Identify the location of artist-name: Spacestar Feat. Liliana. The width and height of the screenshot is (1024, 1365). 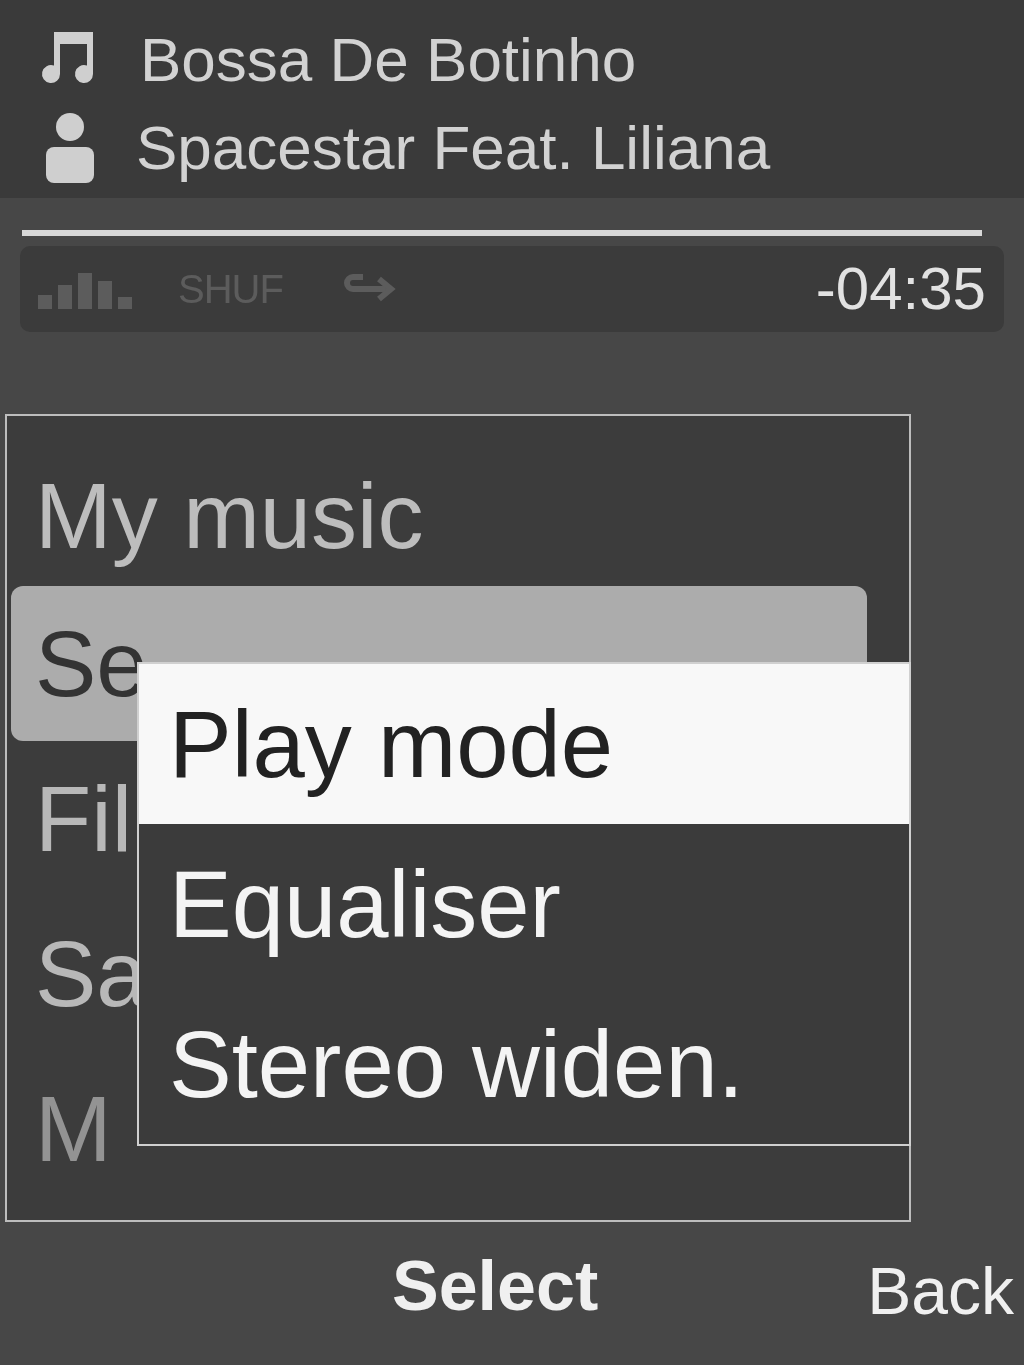
(453, 147).